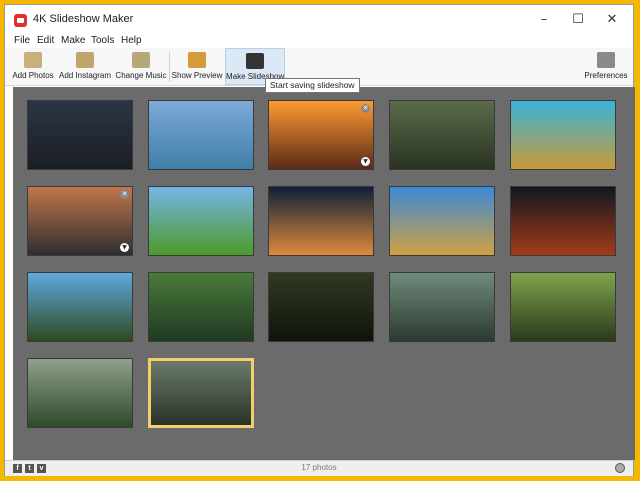 This screenshot has height=481, width=640. What do you see at coordinates (73, 40) in the screenshot?
I see `menu-make: Make` at bounding box center [73, 40].